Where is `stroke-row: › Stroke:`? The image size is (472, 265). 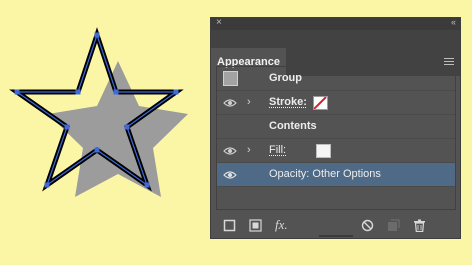 stroke-row: › Stroke: is located at coordinates (336, 103).